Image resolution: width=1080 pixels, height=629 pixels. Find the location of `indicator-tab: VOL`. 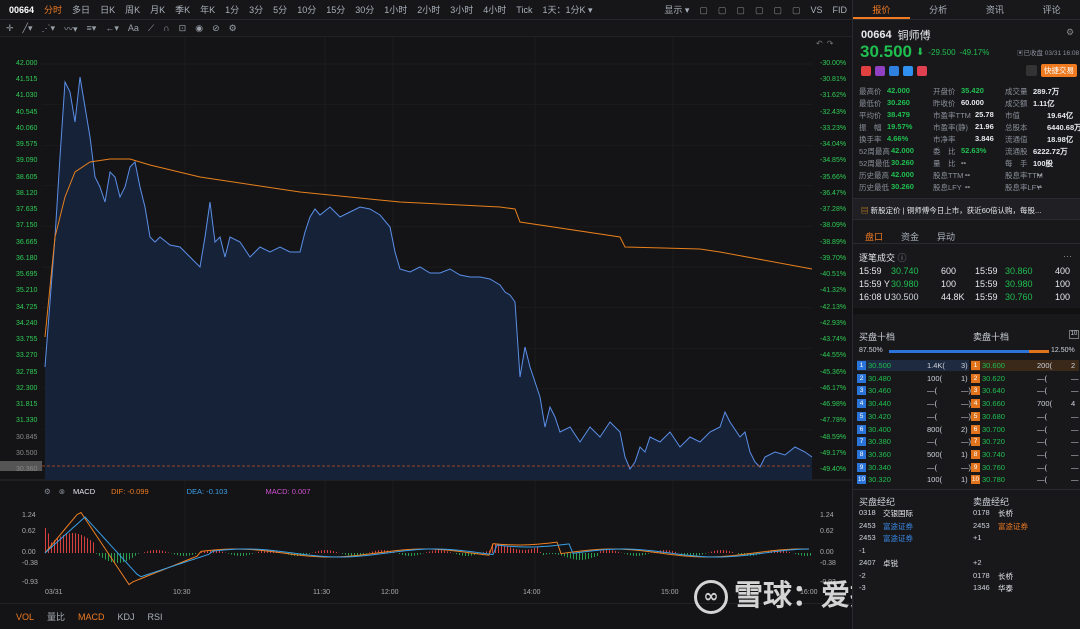

indicator-tab: VOL is located at coordinates (25, 617).